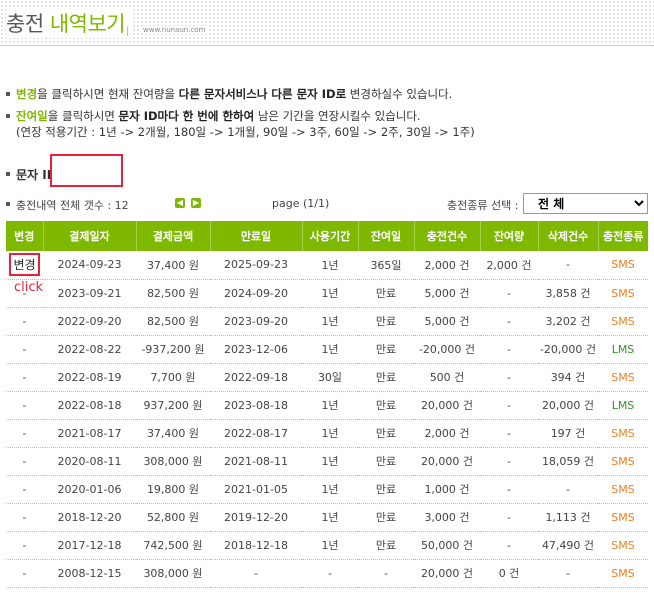 This screenshot has width=654, height=599. I want to click on notice-bold: 다른 문자서비스나 다른 문자 ID로, so click(262, 94).